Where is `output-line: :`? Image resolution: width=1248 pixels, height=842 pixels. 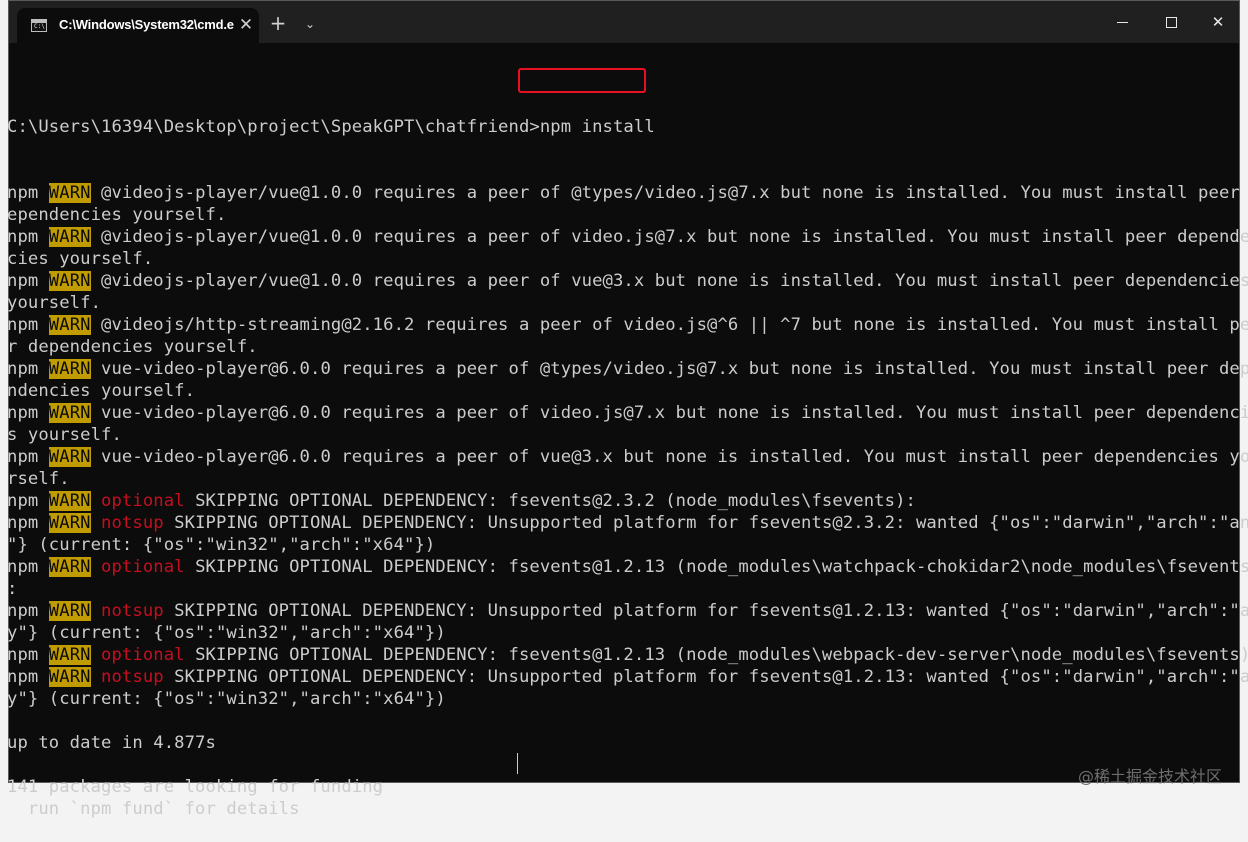
output-line: : is located at coordinates (613, 589).